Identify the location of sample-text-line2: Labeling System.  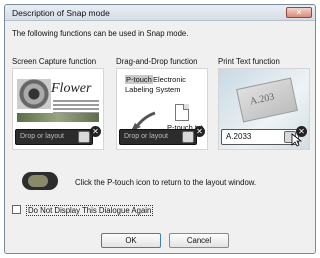
(153, 89).